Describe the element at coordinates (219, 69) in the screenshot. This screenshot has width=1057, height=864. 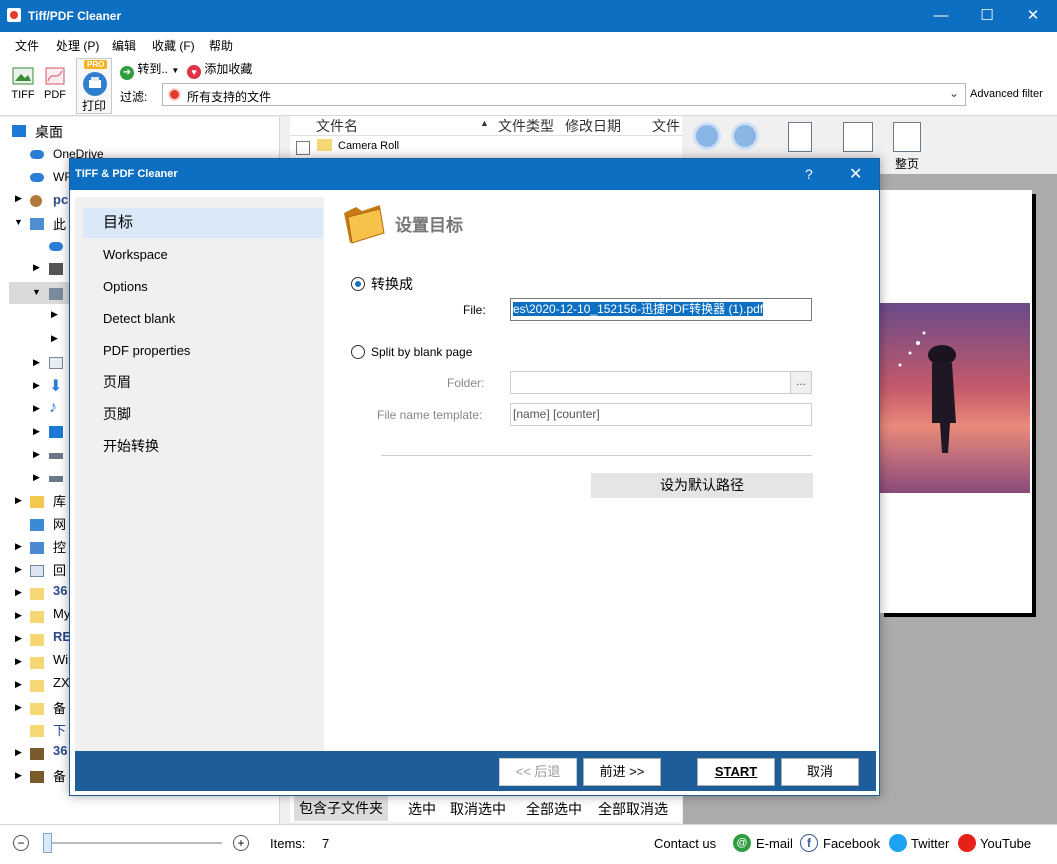
I see `add-favorite-button: ♥ 添加收藏` at that location.